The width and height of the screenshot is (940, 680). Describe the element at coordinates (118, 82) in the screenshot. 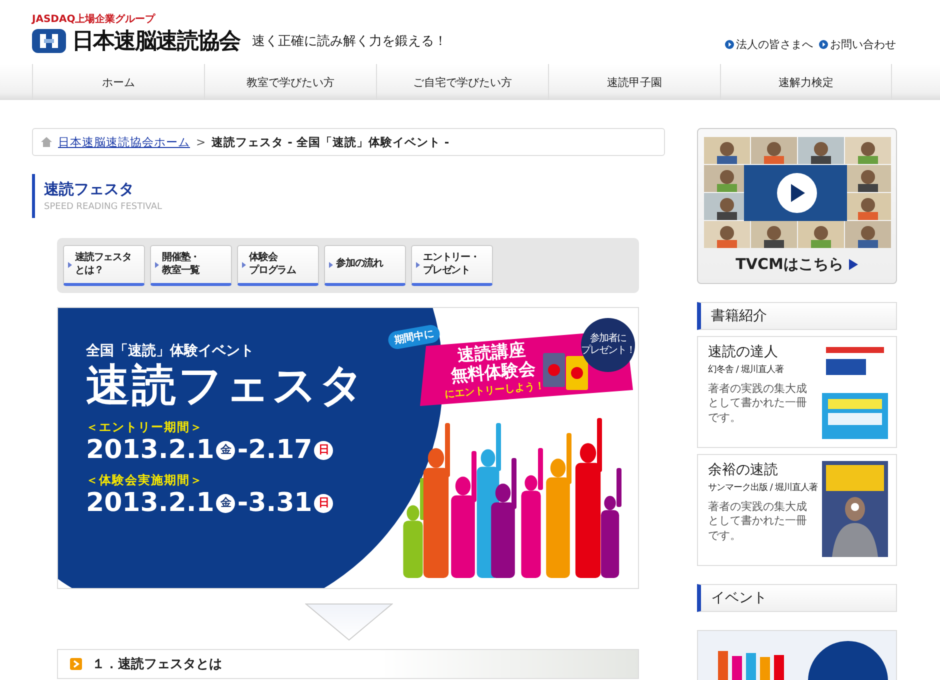

I see `nav-item: ホーム` at that location.